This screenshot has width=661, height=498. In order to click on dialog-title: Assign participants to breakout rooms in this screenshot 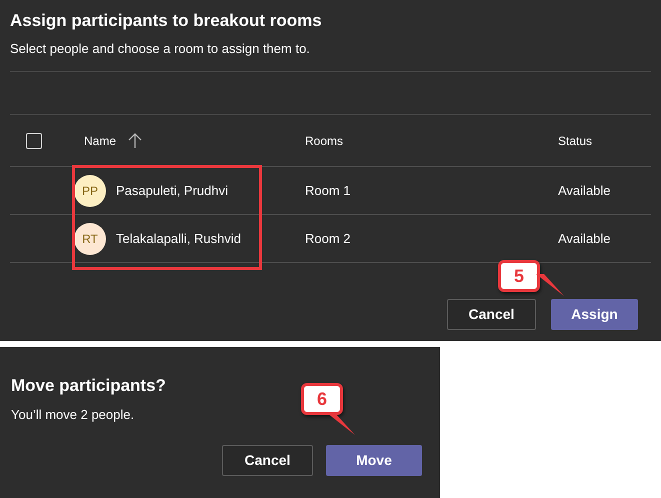, I will do `click(166, 21)`.